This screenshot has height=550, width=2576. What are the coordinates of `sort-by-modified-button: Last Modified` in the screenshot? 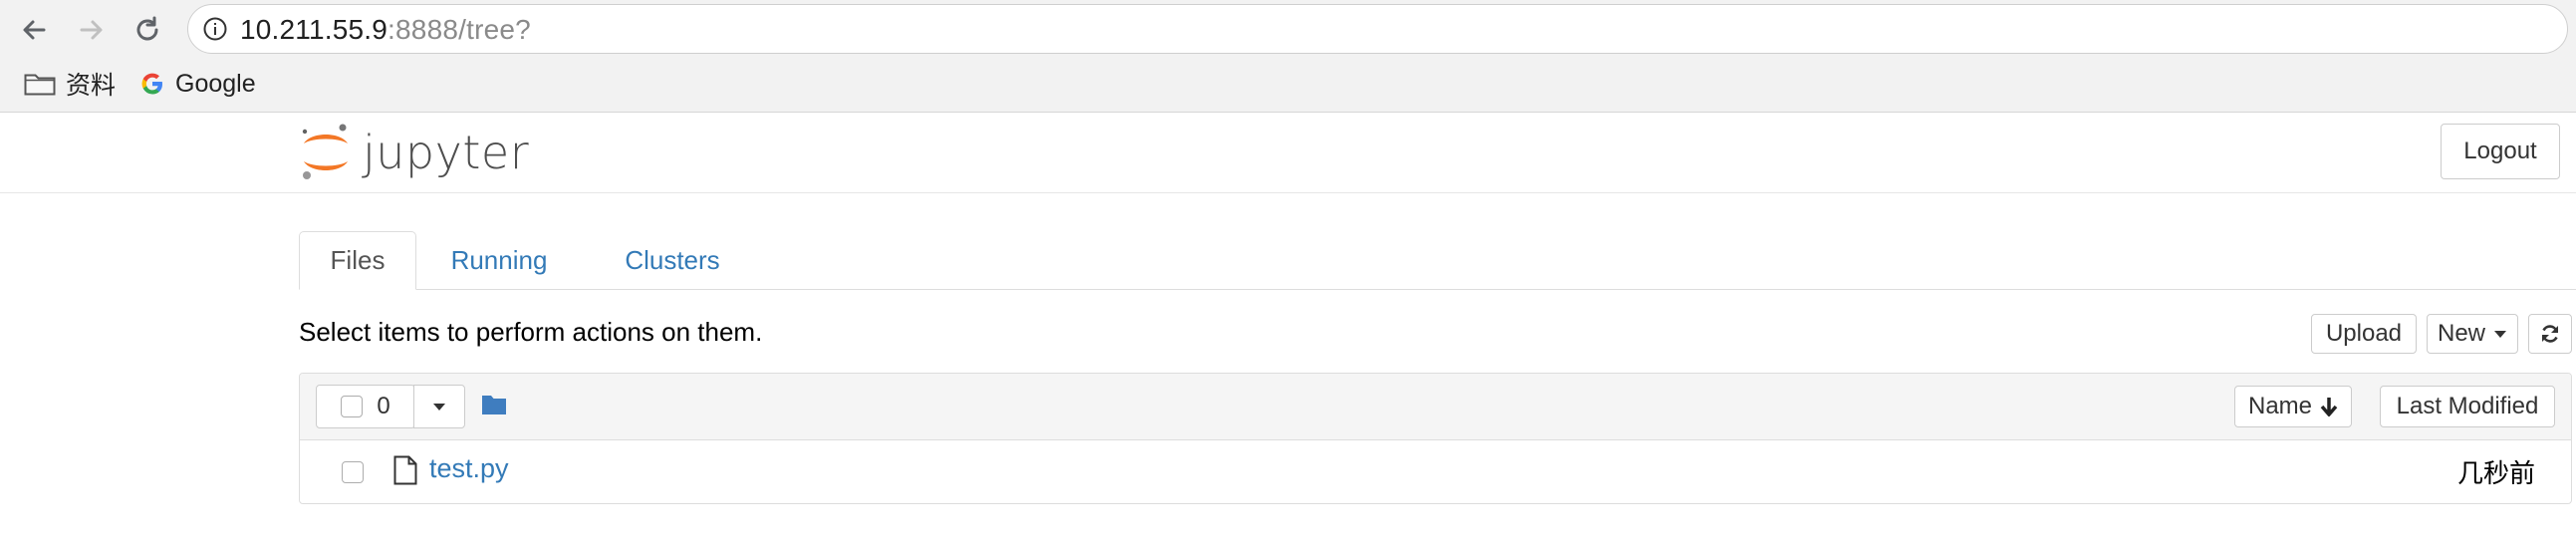 It's located at (2467, 406).